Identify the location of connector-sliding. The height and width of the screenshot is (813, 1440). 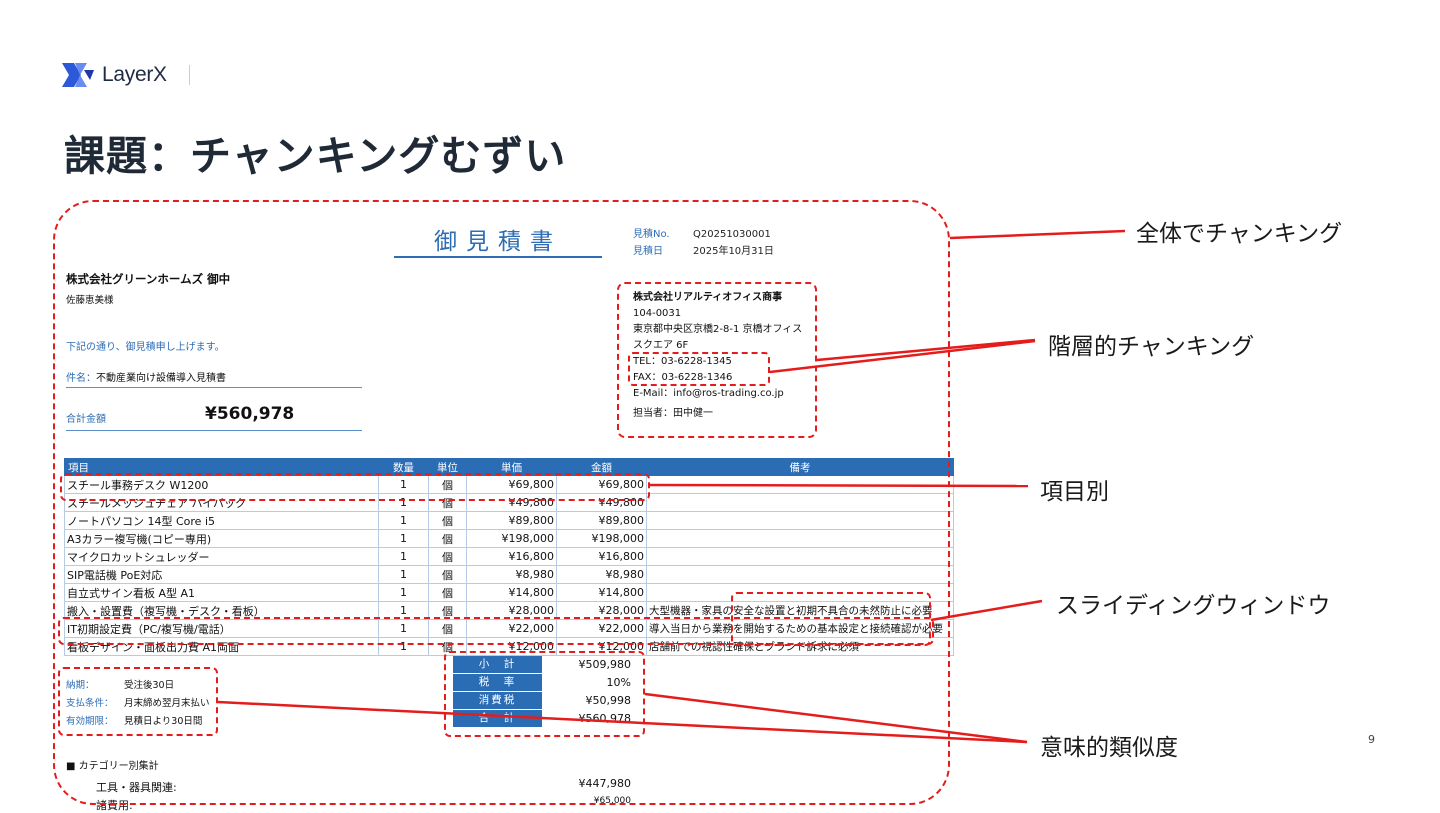
(986, 610).